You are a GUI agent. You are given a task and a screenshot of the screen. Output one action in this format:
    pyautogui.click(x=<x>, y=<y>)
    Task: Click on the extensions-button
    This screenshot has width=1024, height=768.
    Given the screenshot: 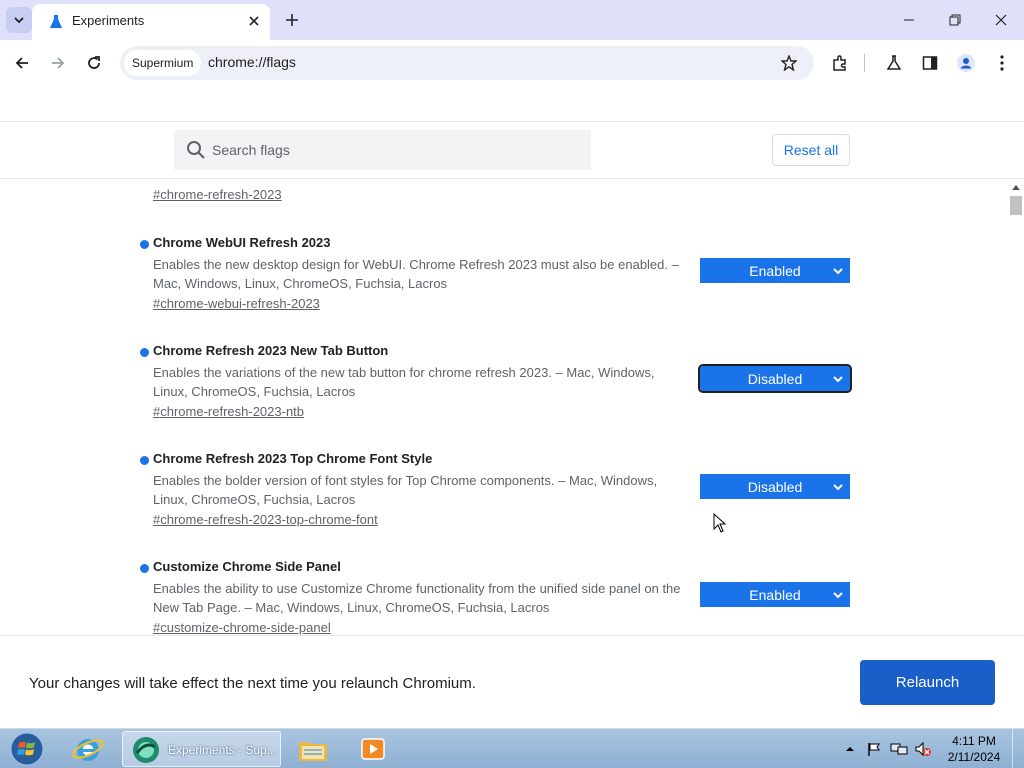 What is the action you would take?
    pyautogui.click(x=840, y=63)
    